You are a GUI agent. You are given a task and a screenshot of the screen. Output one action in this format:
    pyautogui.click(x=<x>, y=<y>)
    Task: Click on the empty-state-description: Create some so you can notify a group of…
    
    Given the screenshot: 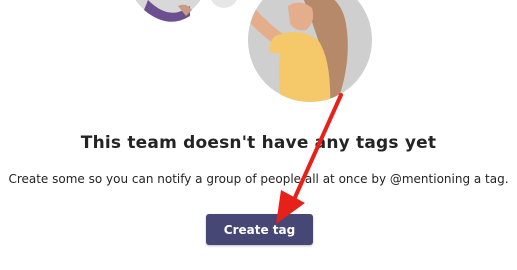 What is the action you would take?
    pyautogui.click(x=258, y=179)
    